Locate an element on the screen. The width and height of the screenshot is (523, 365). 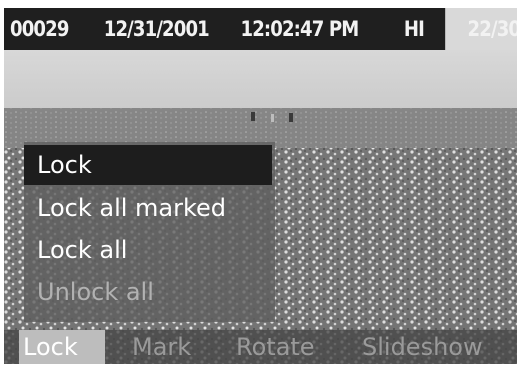
capture-date: 12/31/2001 is located at coordinates (156, 29).